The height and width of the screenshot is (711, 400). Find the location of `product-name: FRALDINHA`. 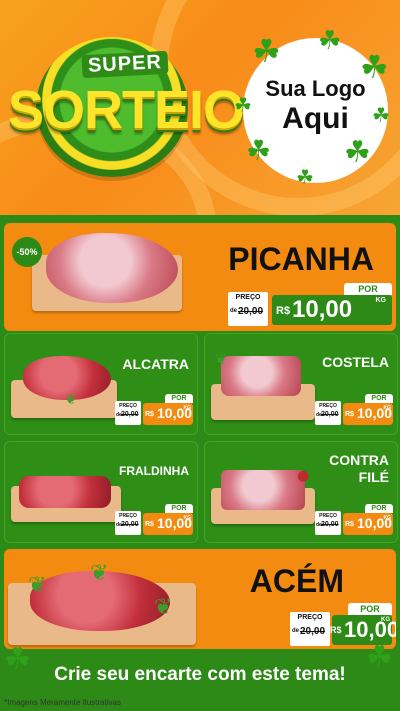

product-name: FRALDINHA is located at coordinates (154, 471).